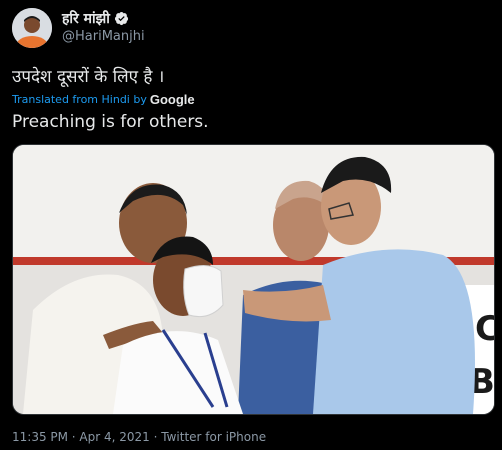  What do you see at coordinates (79, 99) in the screenshot?
I see `translated-from-link: Translated from Hindi by` at bounding box center [79, 99].